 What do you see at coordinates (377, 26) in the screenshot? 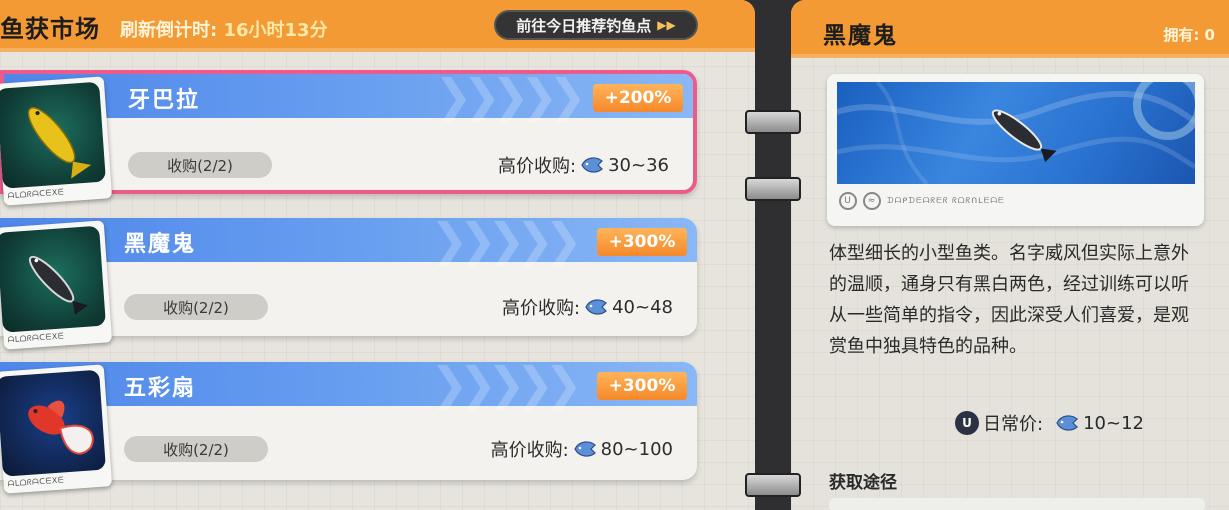
I see `market-header: 鱼获市场 刷新倒计时: 16小时13分 前往今日推荐钓鱼点 ▶▶` at bounding box center [377, 26].